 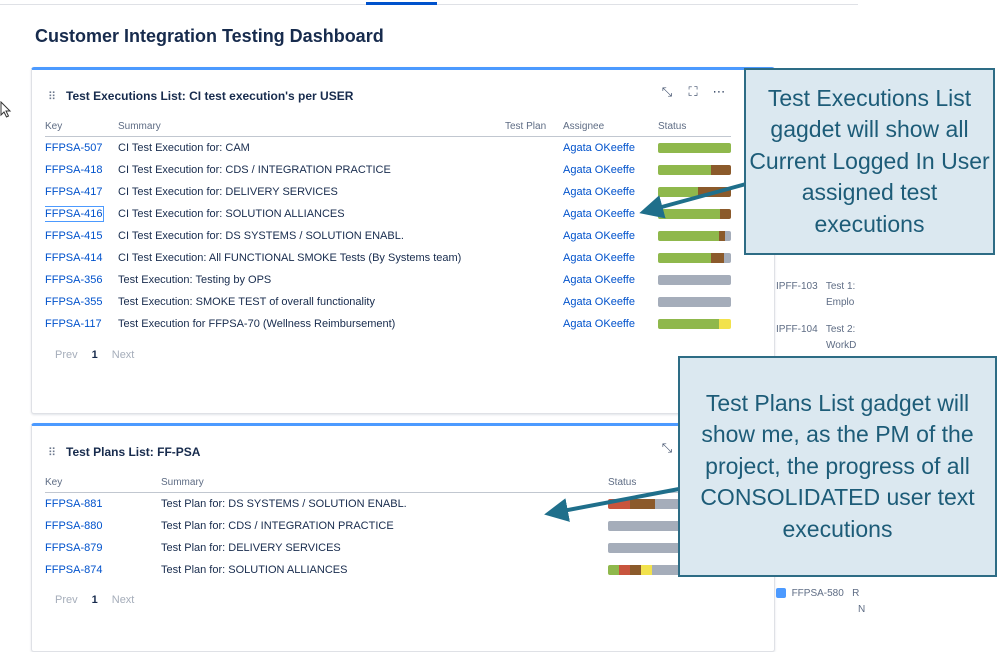 What do you see at coordinates (612, 504) in the screenshot?
I see `plans-arrow` at bounding box center [612, 504].